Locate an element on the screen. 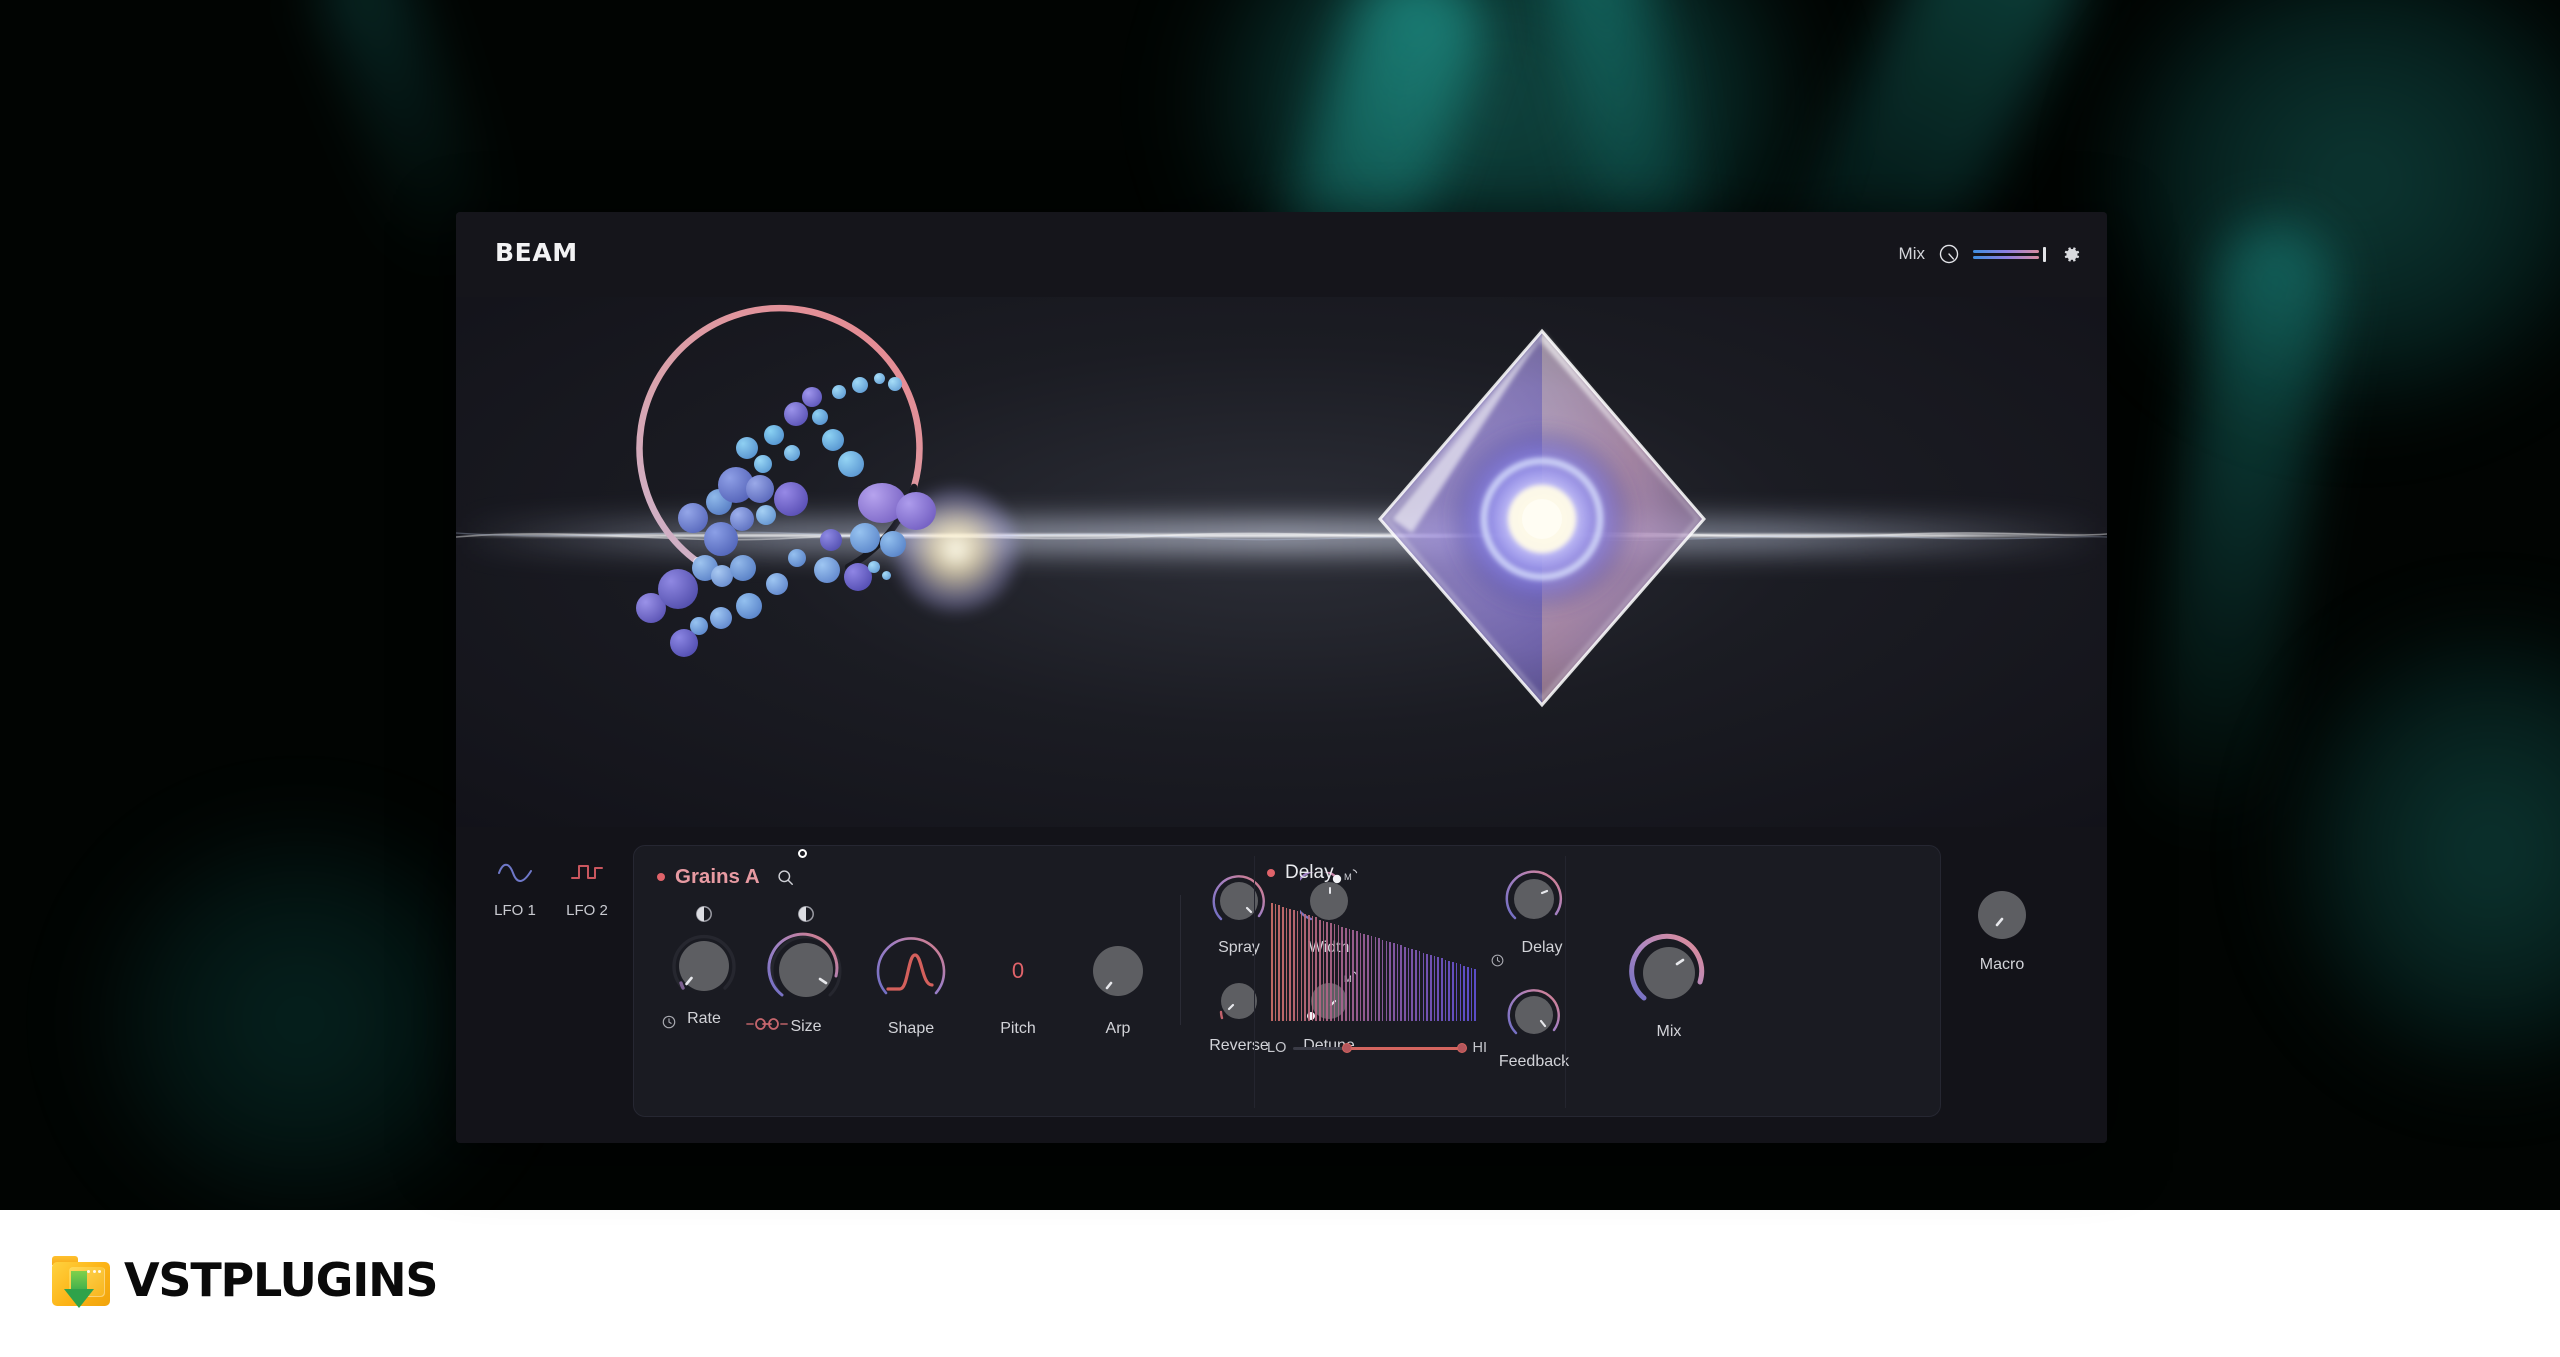 Image resolution: width=2560 pixels, height=1357 pixels. knob-rate: Rate is located at coordinates (704, 966).